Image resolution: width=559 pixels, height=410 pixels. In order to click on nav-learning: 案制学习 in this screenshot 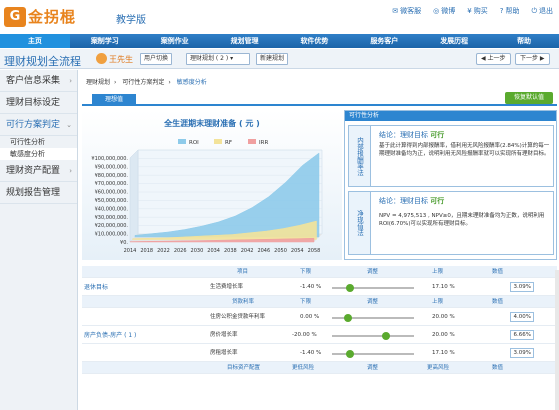, I will do `click(105, 41)`.